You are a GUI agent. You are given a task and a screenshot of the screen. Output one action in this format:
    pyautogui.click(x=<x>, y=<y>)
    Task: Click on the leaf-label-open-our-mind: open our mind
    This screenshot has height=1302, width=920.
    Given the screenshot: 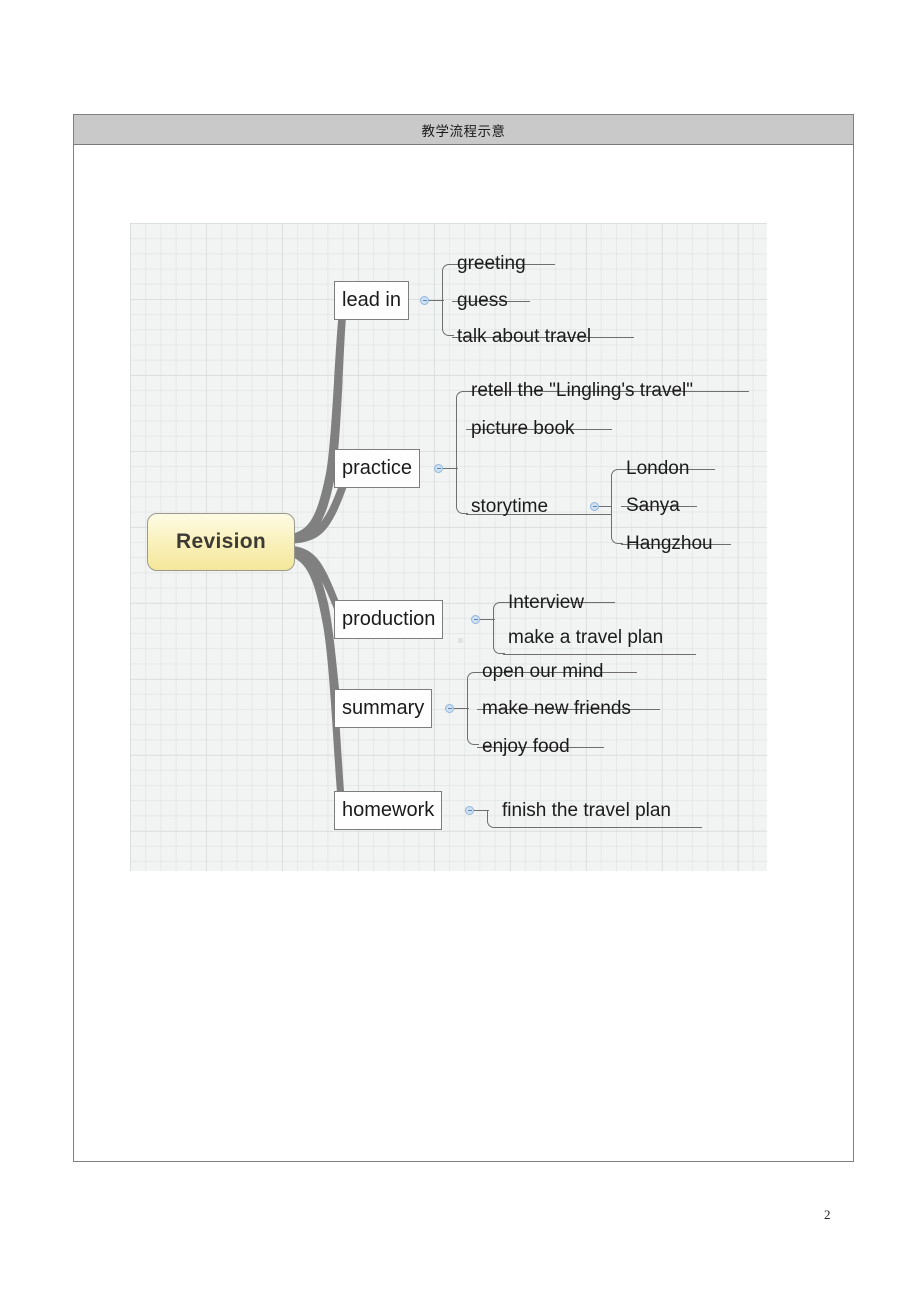 What is the action you would take?
    pyautogui.click(x=543, y=671)
    